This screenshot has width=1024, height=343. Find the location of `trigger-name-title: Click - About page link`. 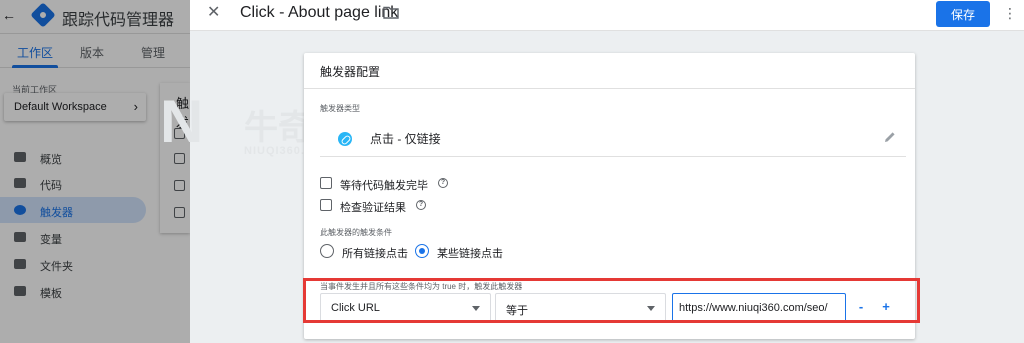

trigger-name-title: Click - About page link is located at coordinates (319, 13).